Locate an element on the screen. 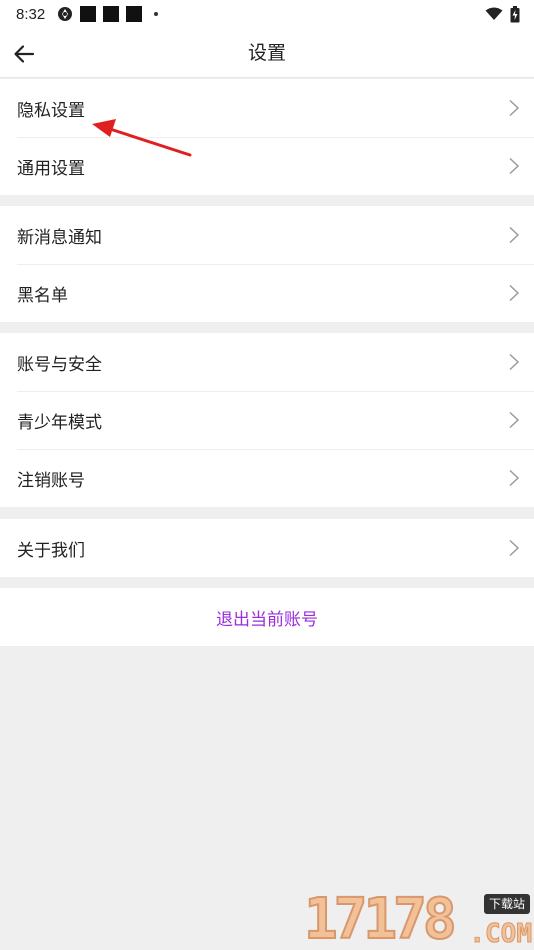 This screenshot has height=950, width=534. menu-item-label: 隐私设置 is located at coordinates (51, 110).